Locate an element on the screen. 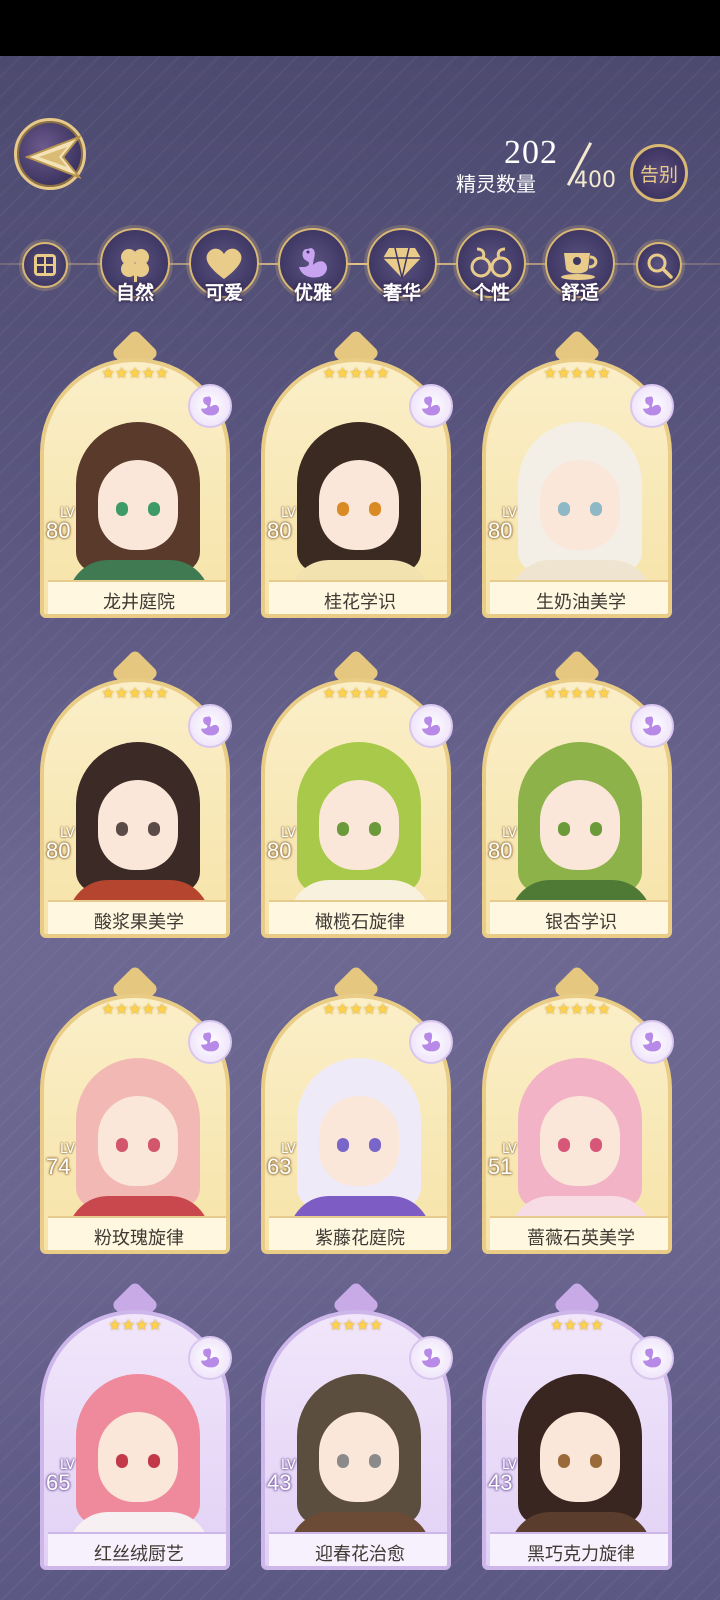 This screenshot has height=1600, width=720. elf-card: 粉玫瑰旋律 ★★★★★ LV 74 is located at coordinates (136, 1109).